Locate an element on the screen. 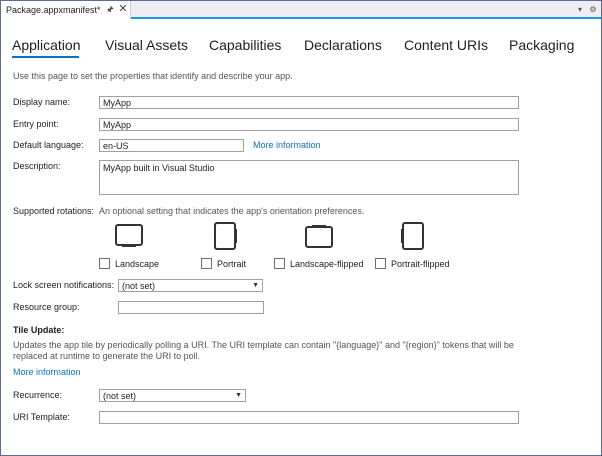 This screenshot has height=456, width=602. display-name-label: Display name: is located at coordinates (42, 102).